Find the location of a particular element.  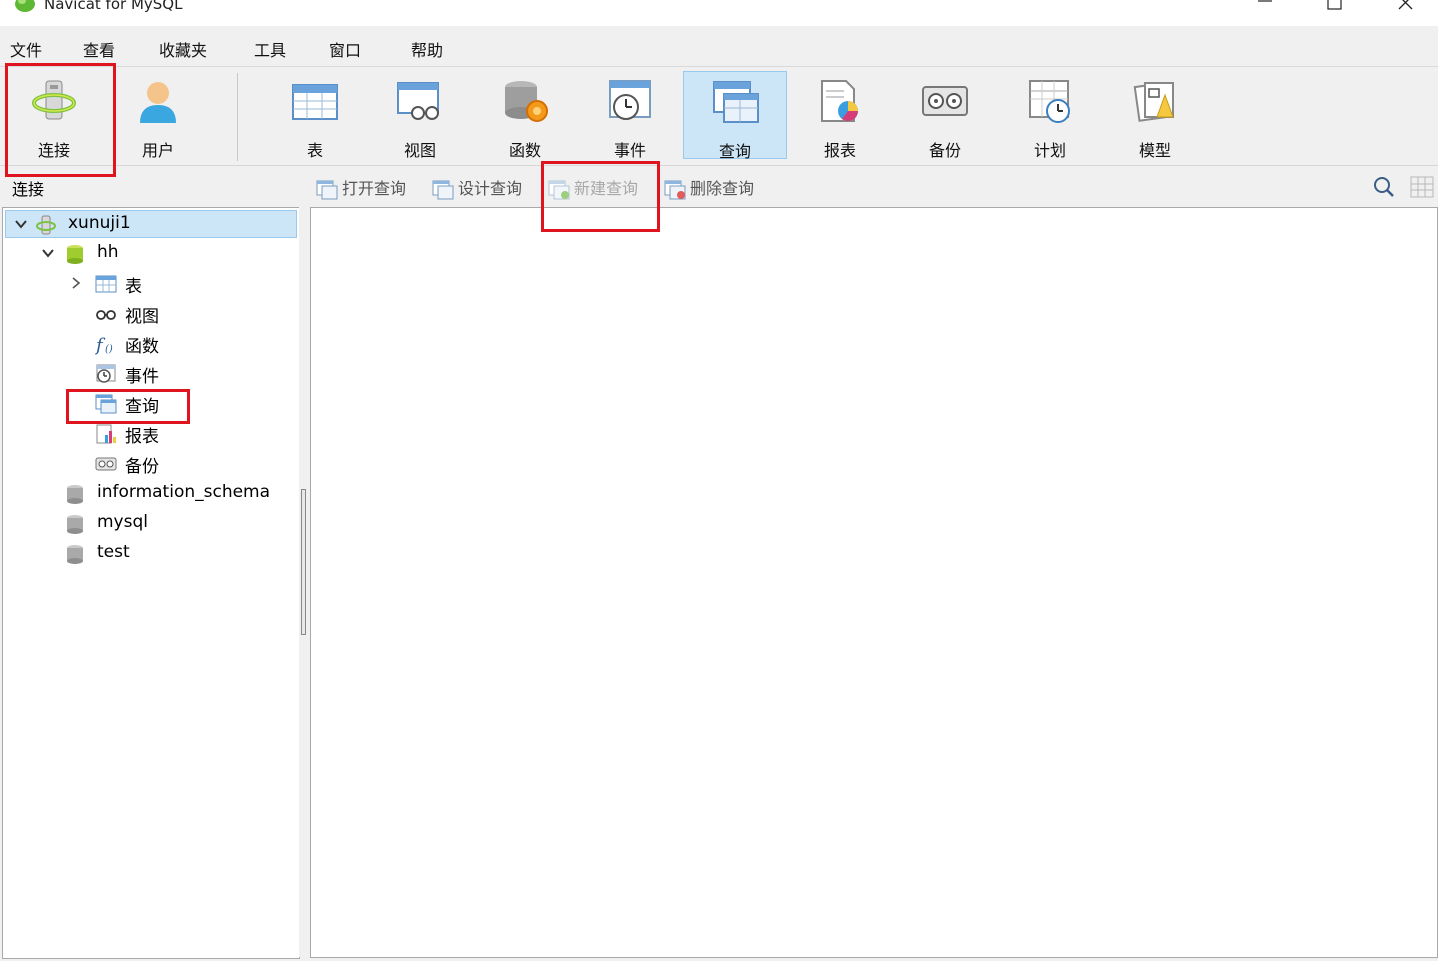

menu-bar: 文件 查看 收藏夹 工具 窗口 帮助 is located at coordinates (719, 47).